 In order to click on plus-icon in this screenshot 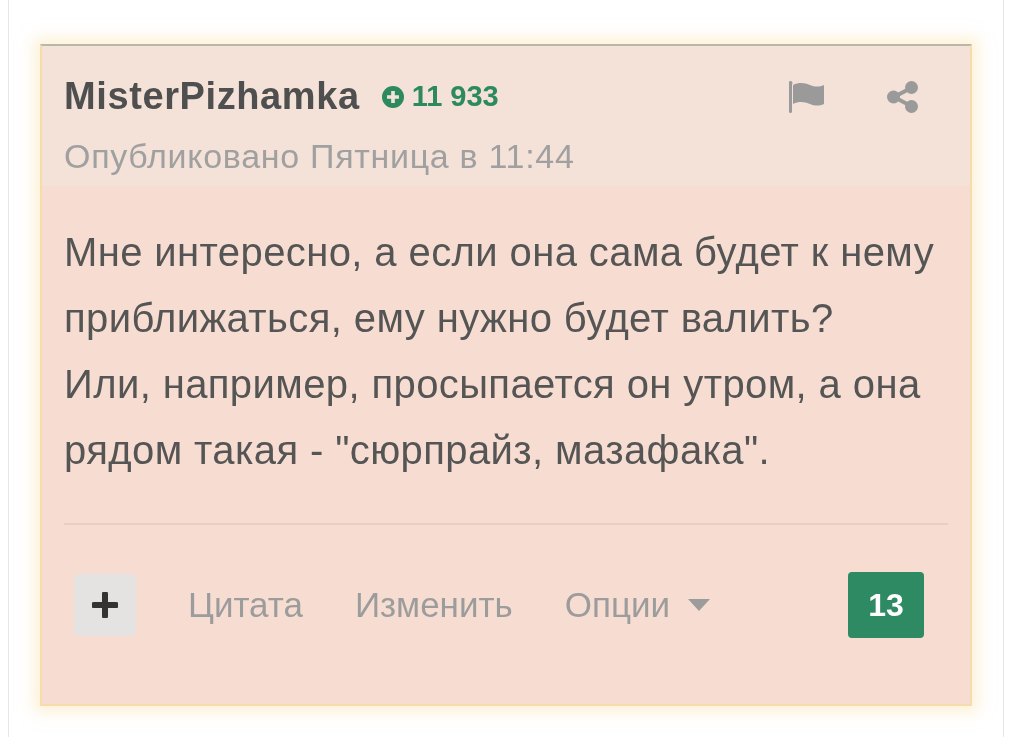, I will do `click(105, 605)`.